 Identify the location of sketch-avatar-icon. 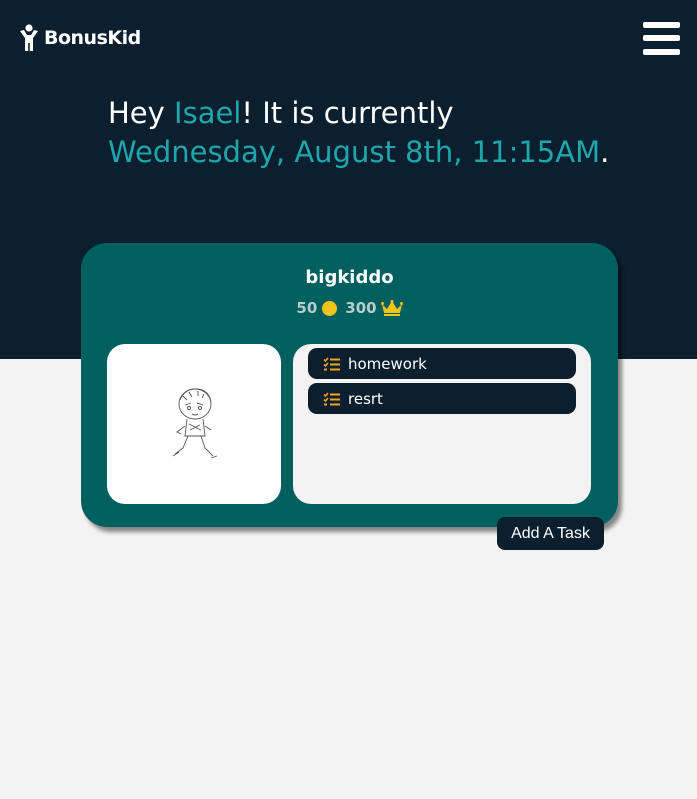
(195, 423).